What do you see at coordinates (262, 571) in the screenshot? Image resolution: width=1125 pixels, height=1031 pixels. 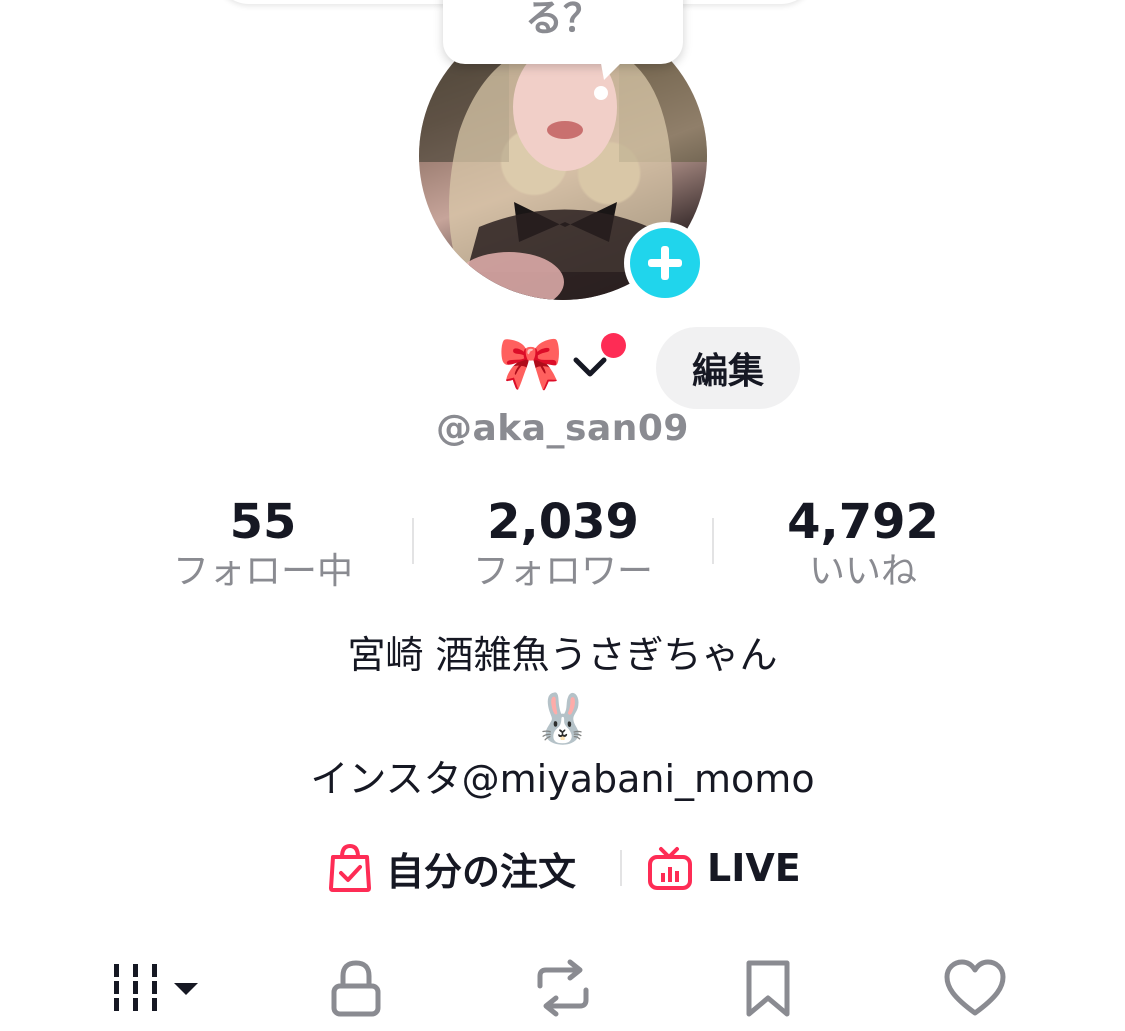 I see `stat-following-label: フォロー中` at bounding box center [262, 571].